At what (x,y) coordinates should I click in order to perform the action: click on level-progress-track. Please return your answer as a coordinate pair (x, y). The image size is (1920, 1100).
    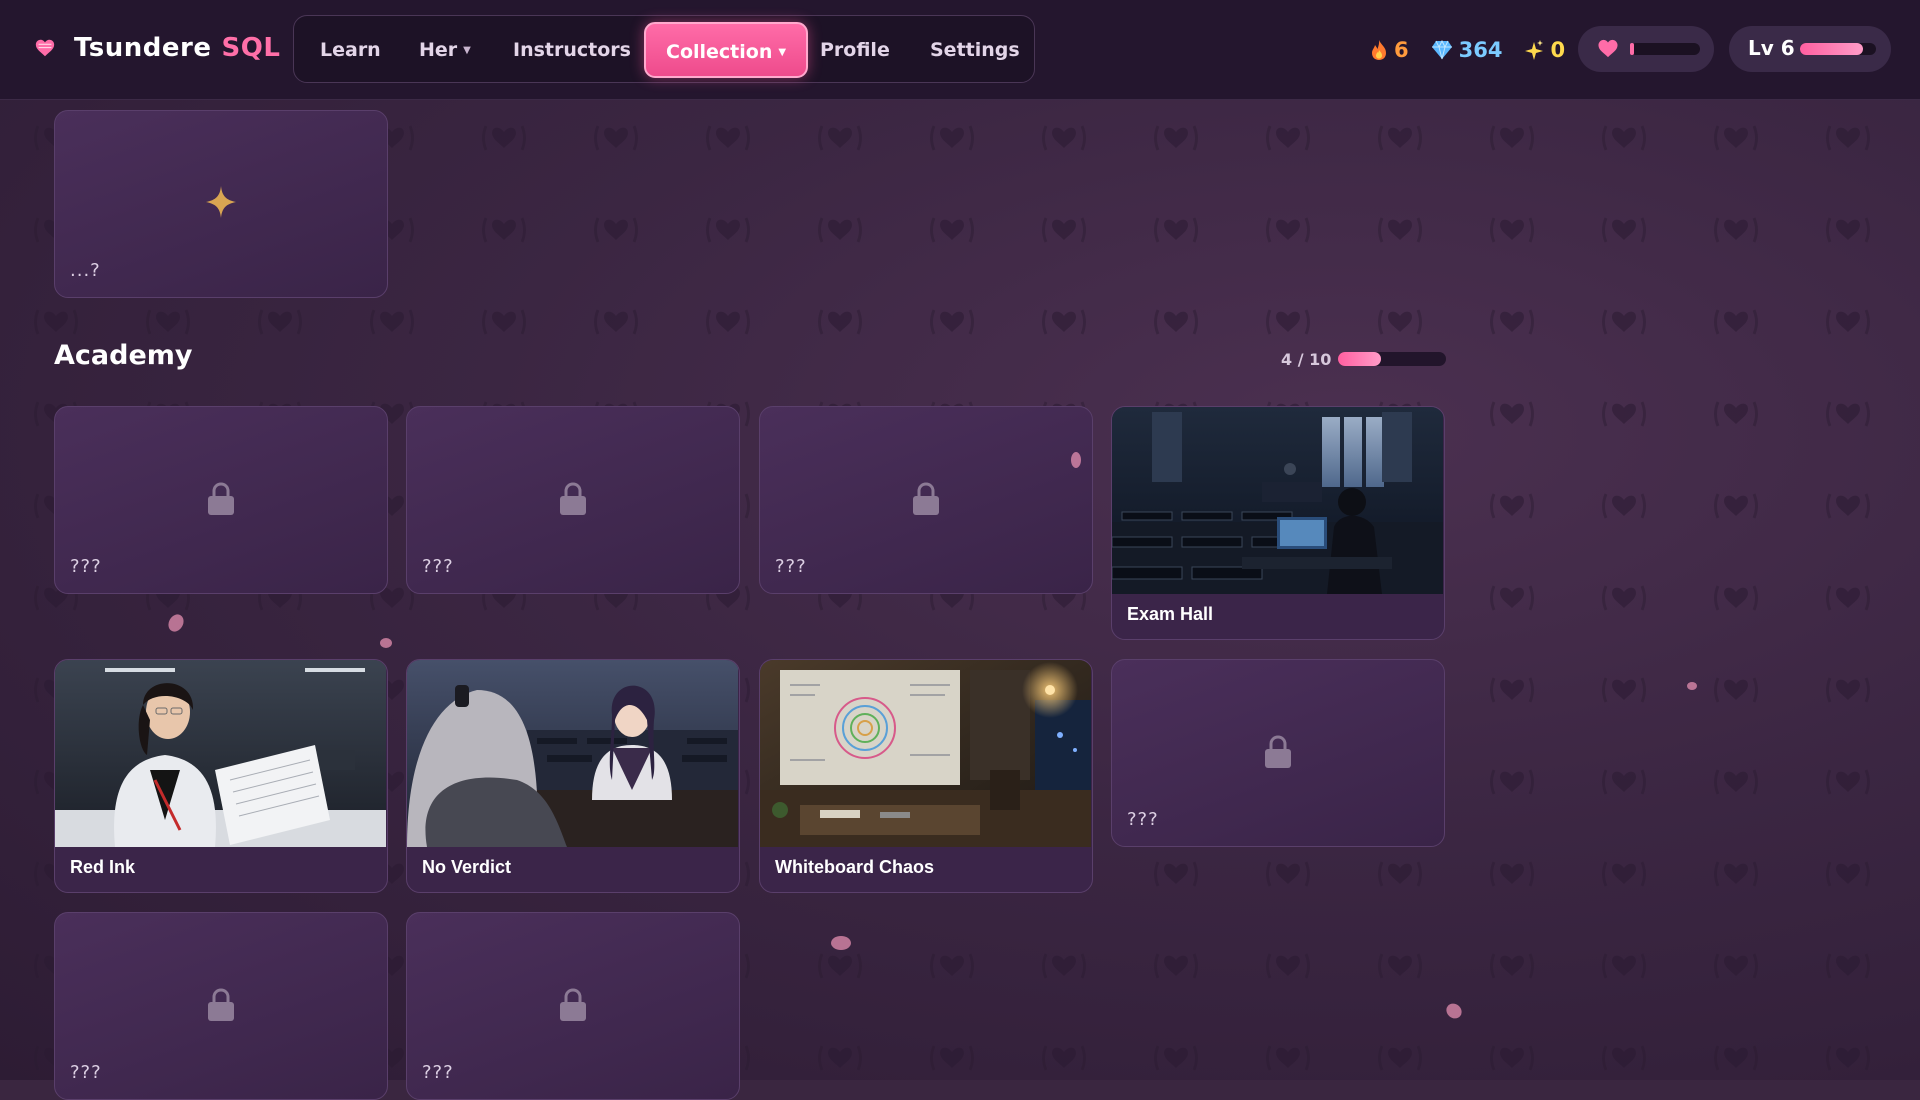
    Looking at the image, I should click on (1838, 49).